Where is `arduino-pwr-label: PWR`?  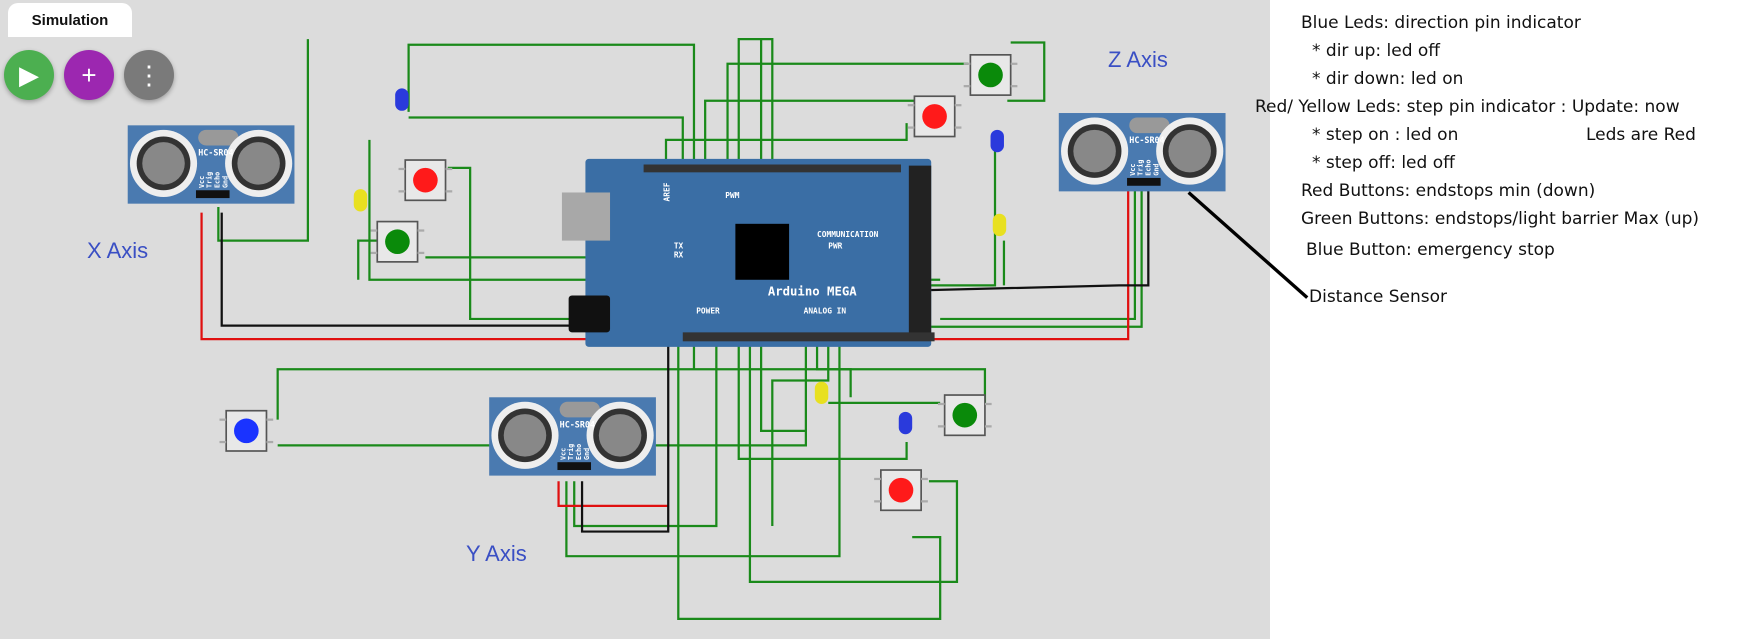
arduino-pwr-label: PWR is located at coordinates (835, 245).